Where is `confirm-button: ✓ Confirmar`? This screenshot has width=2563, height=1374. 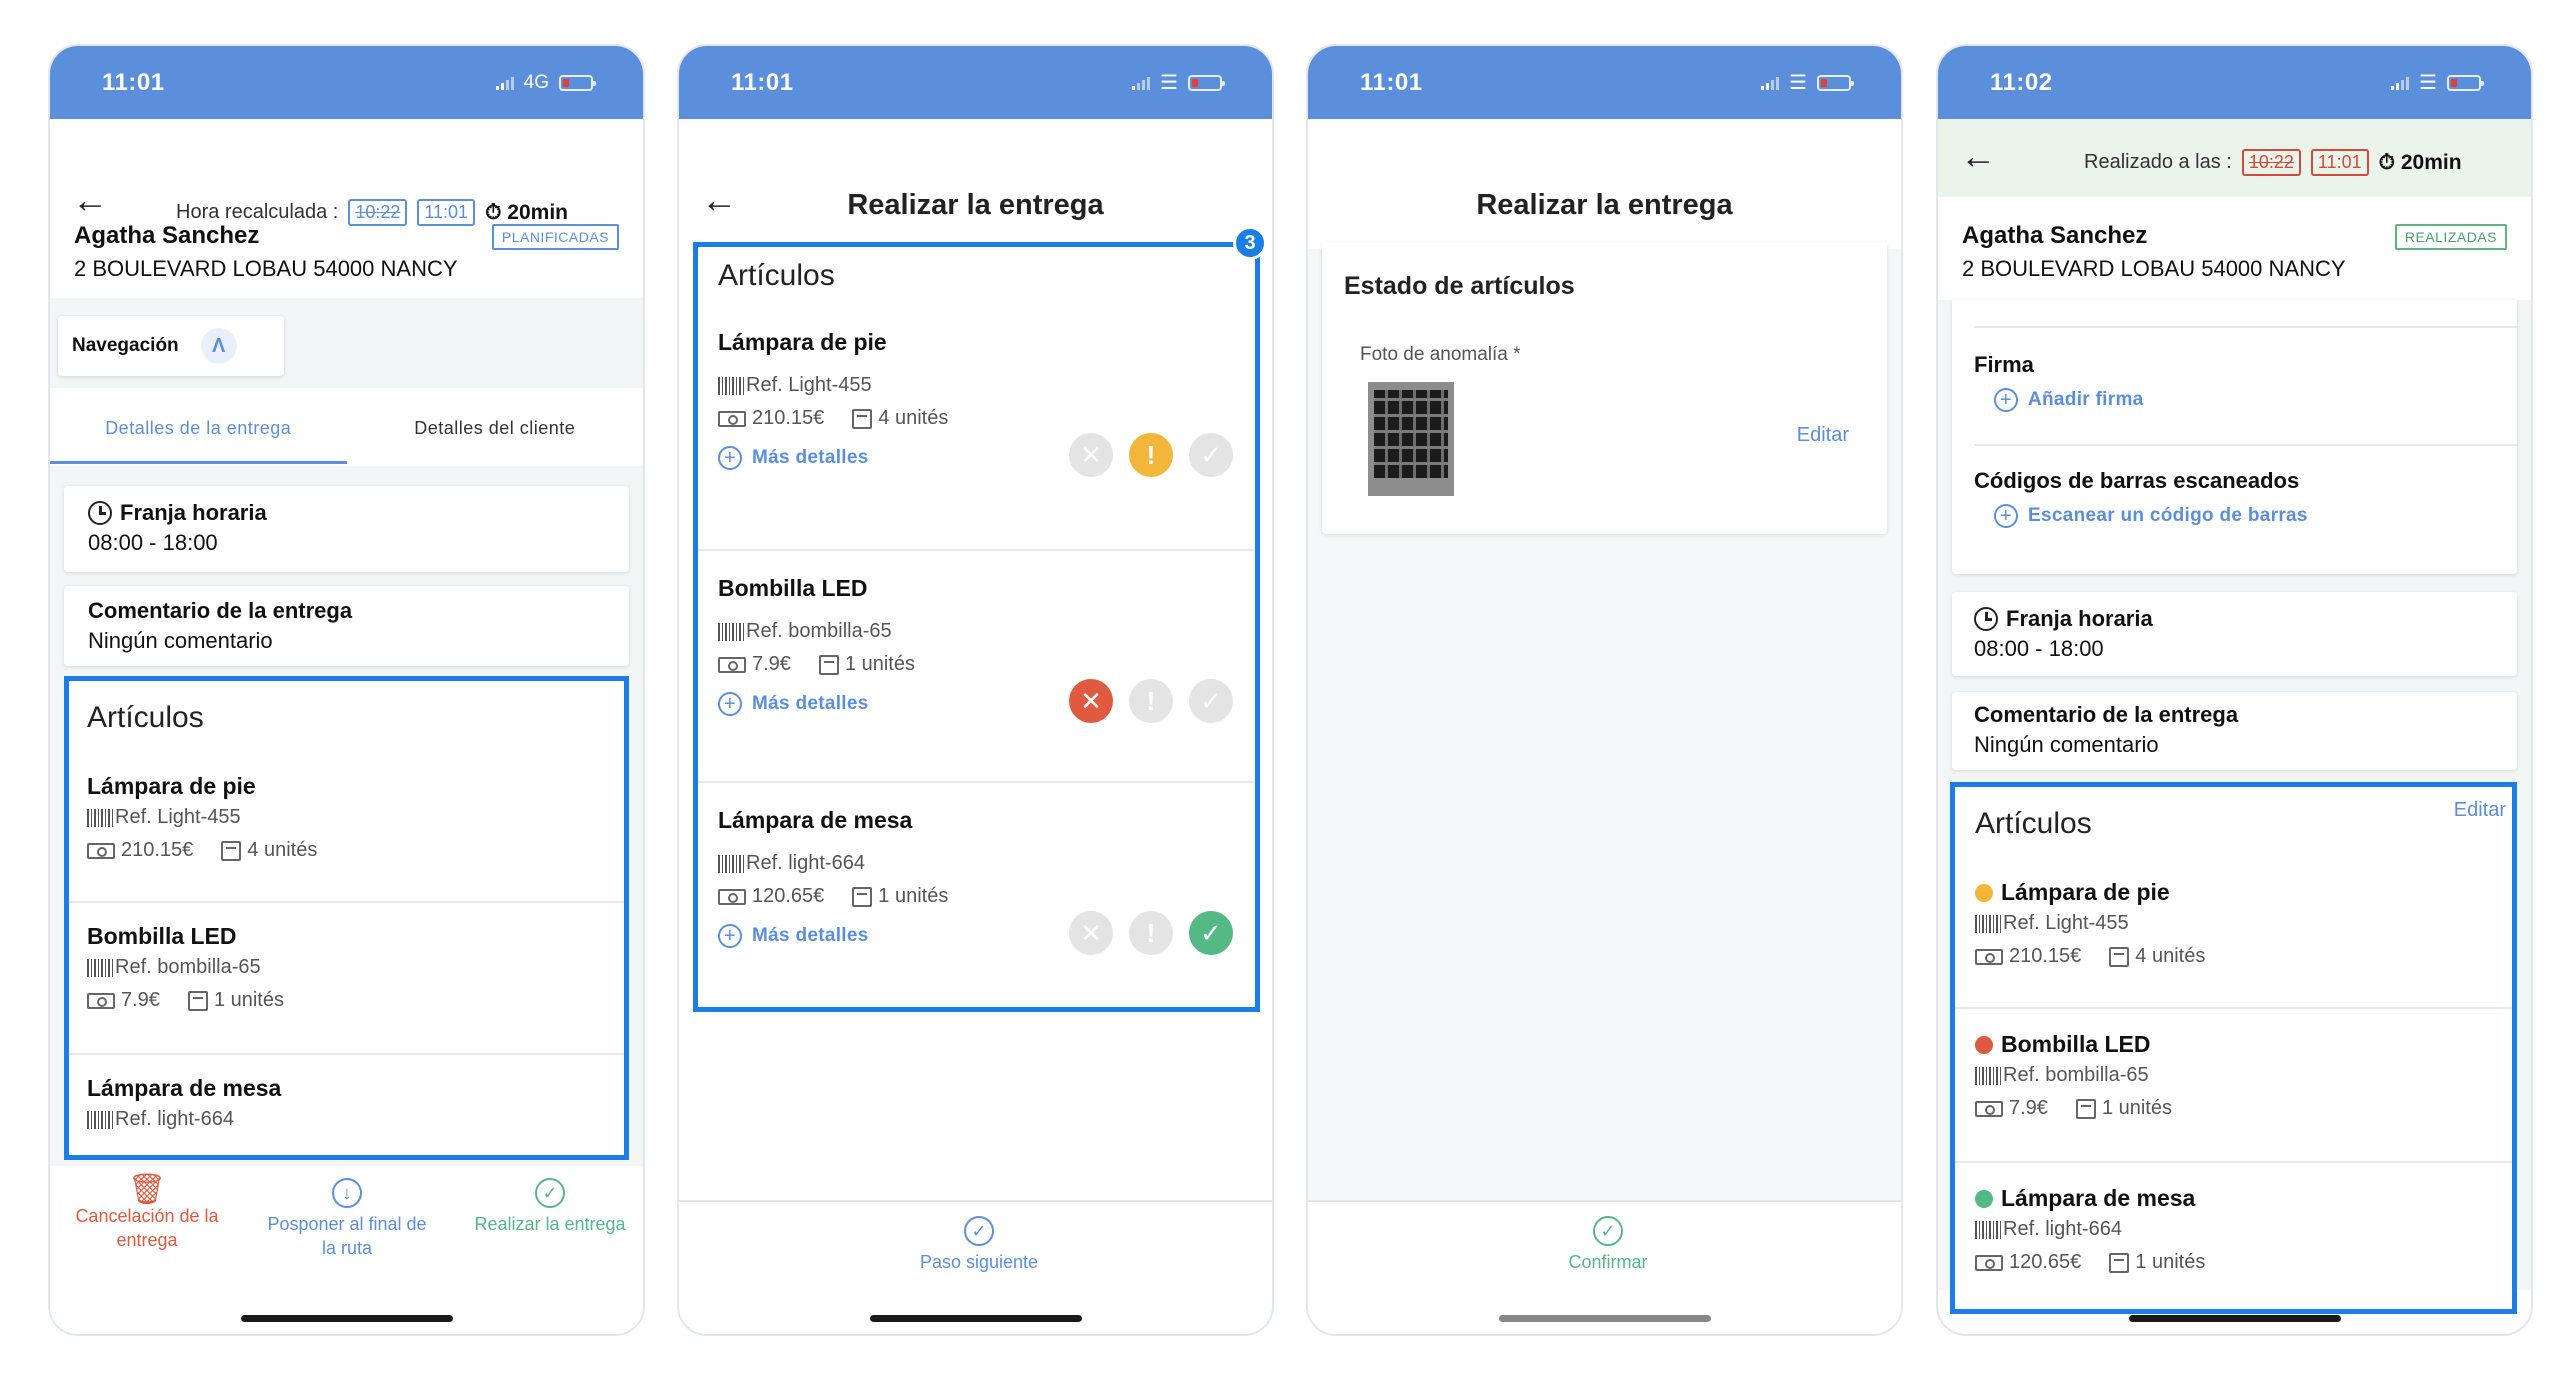 confirm-button: ✓ Confirmar is located at coordinates (1608, 1245).